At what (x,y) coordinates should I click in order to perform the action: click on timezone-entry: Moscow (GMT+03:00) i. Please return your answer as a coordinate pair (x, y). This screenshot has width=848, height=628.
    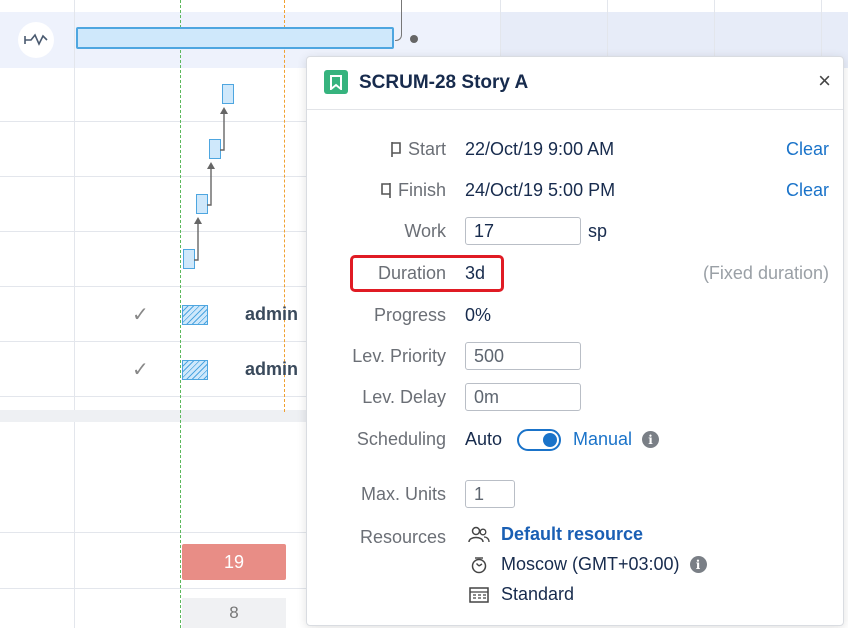
    Looking at the image, I should click on (587, 564).